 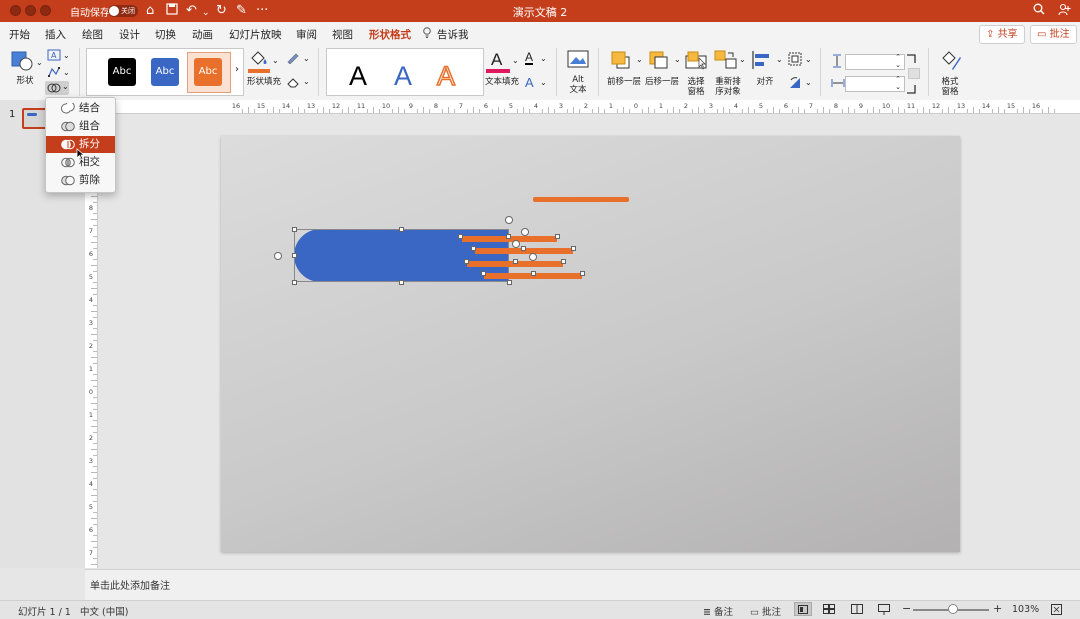 What do you see at coordinates (1002, 34) in the screenshot?
I see `share-button: ⇪ 共享` at bounding box center [1002, 34].